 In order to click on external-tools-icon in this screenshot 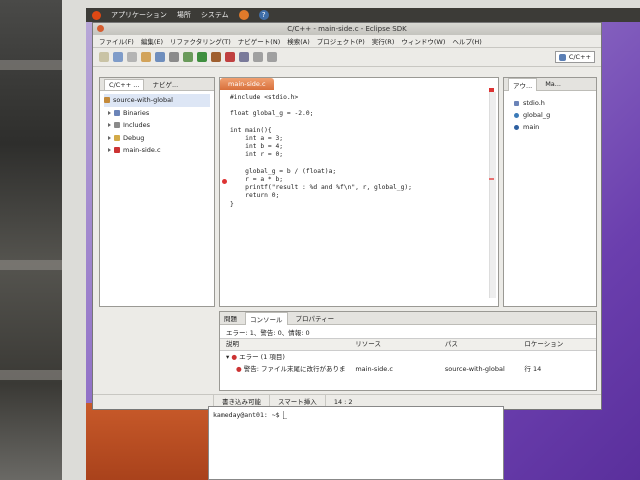, I will do `click(216, 57)`.